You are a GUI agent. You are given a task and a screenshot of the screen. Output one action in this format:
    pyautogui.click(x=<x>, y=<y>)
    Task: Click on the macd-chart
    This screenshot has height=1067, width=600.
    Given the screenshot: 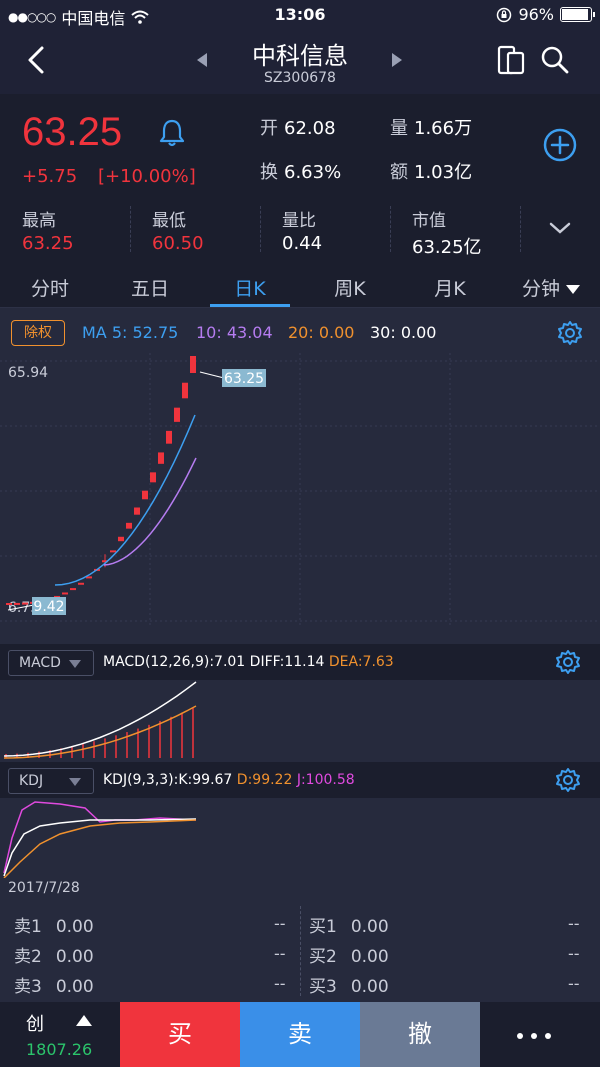 What is the action you would take?
    pyautogui.click(x=300, y=720)
    